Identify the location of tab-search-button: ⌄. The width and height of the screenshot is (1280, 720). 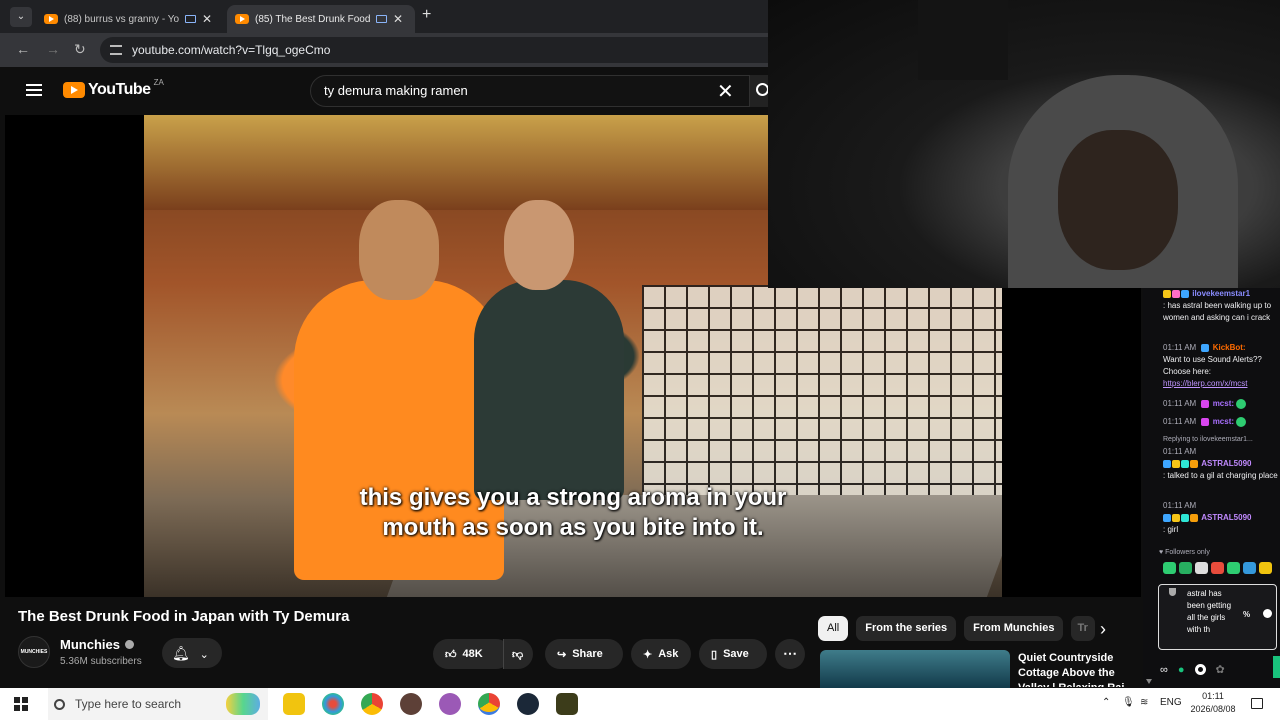
(21, 17).